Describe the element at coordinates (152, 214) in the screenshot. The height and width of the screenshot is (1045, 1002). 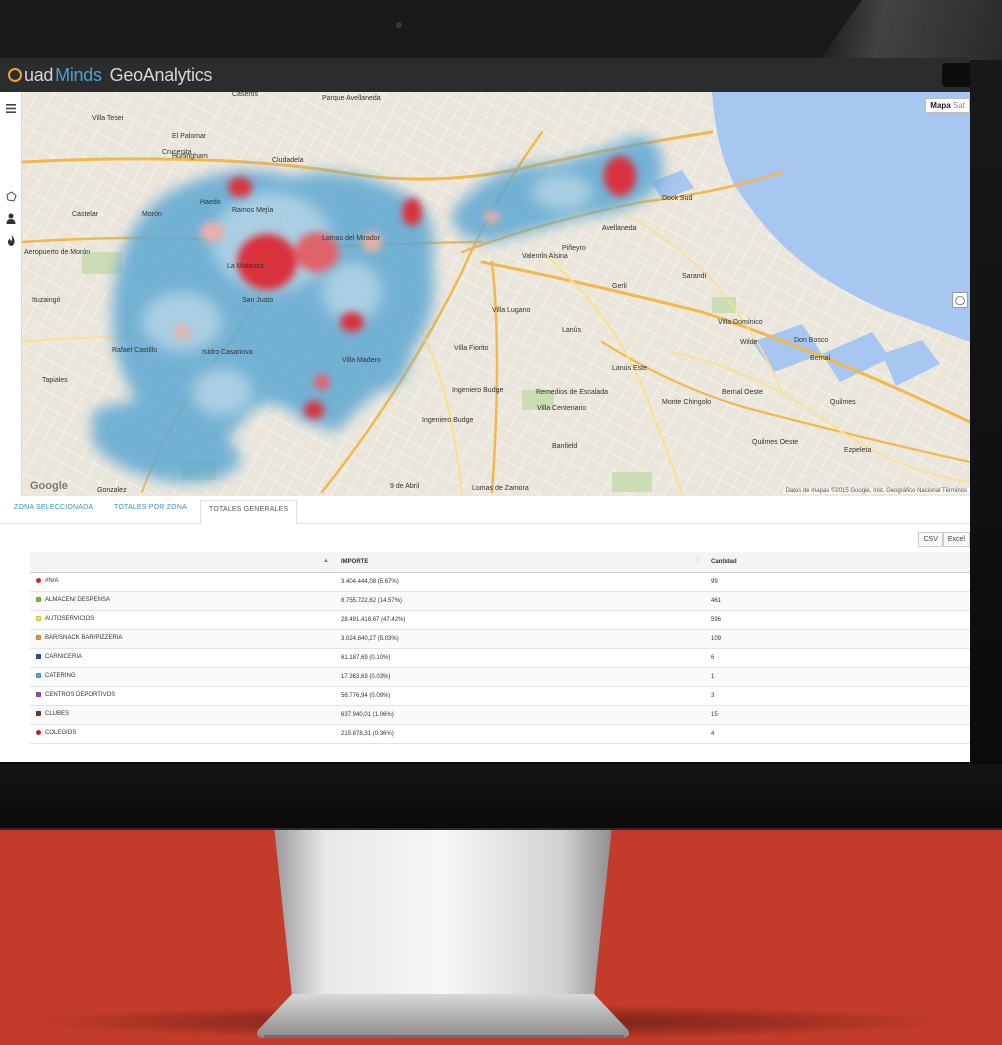
I see `map-place-label: Morón` at that location.